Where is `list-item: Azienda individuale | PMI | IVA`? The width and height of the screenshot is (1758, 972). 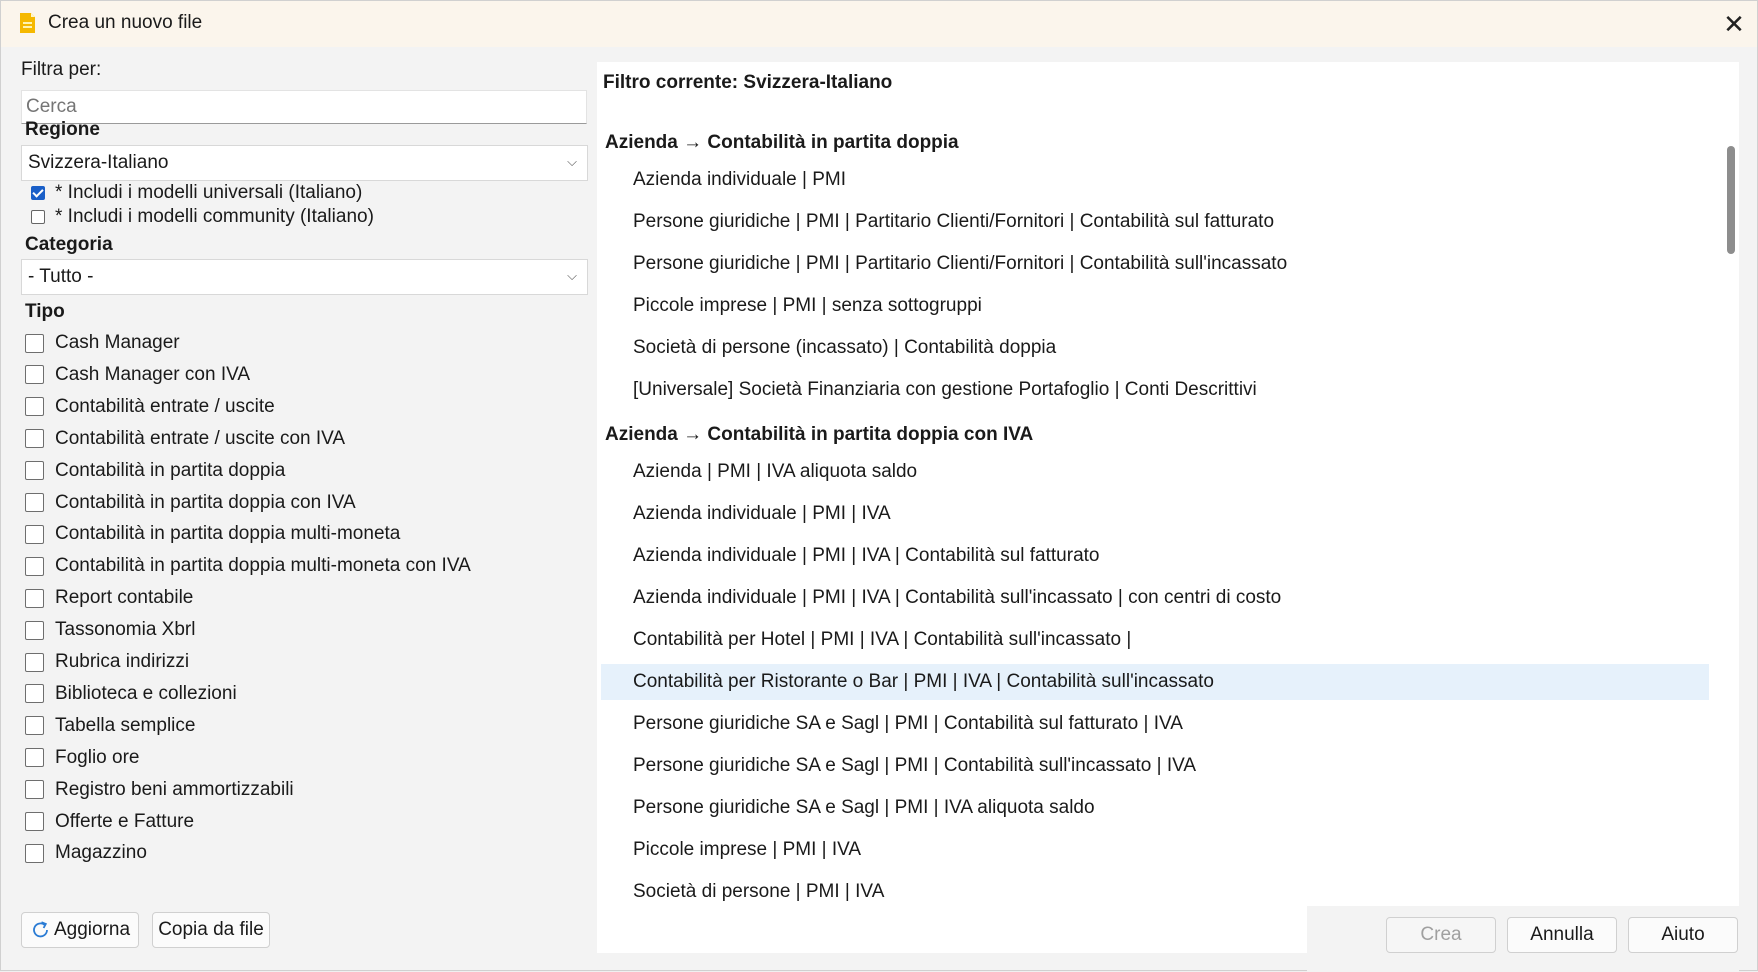 list-item: Azienda individuale | PMI | IVA is located at coordinates (1155, 514).